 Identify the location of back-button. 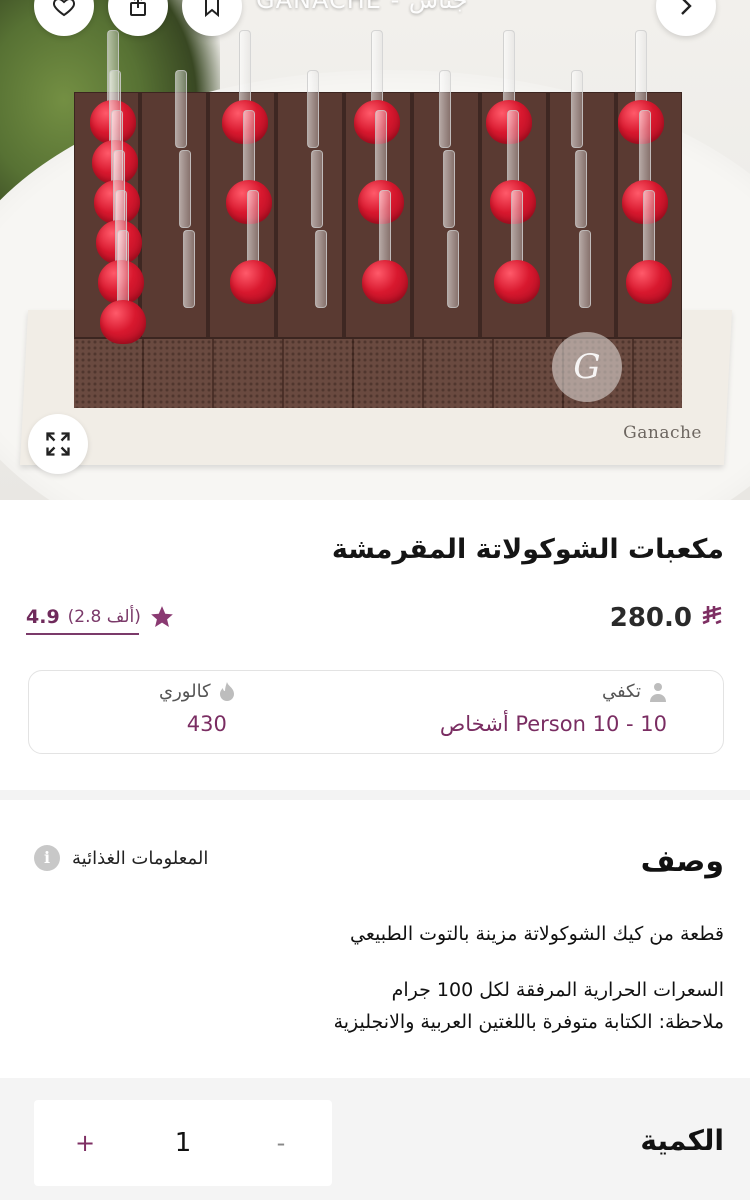
(686, 18).